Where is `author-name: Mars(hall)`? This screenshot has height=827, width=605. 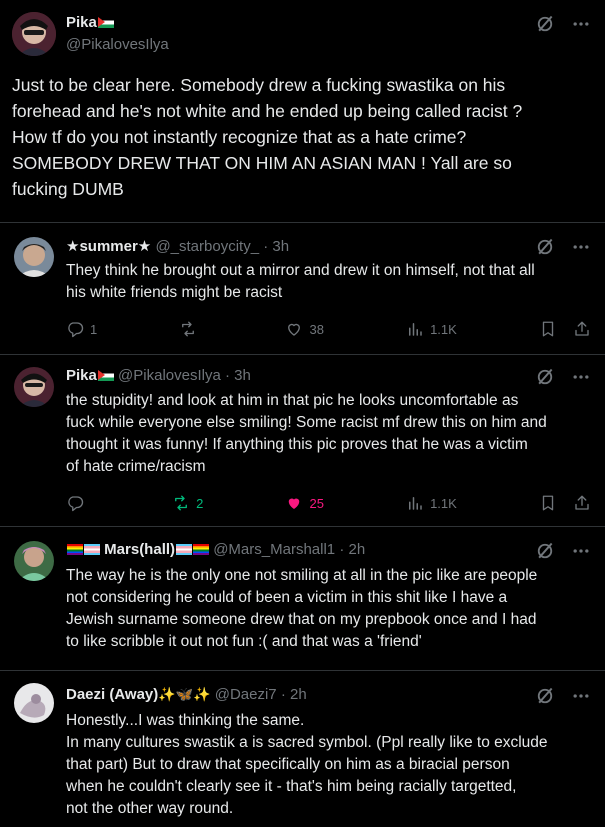
author-name: Mars(hall) is located at coordinates (139, 549).